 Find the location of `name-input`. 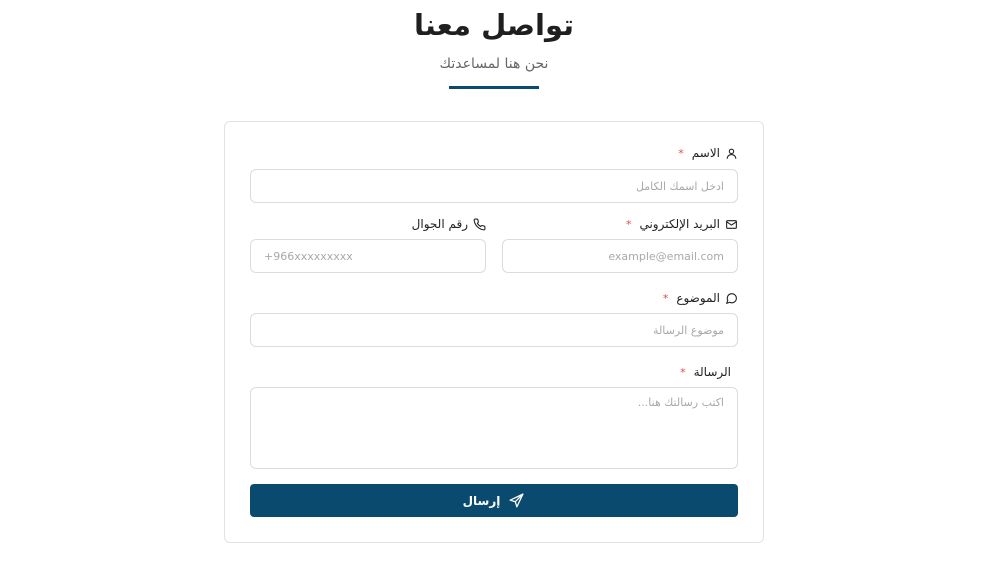

name-input is located at coordinates (494, 186).